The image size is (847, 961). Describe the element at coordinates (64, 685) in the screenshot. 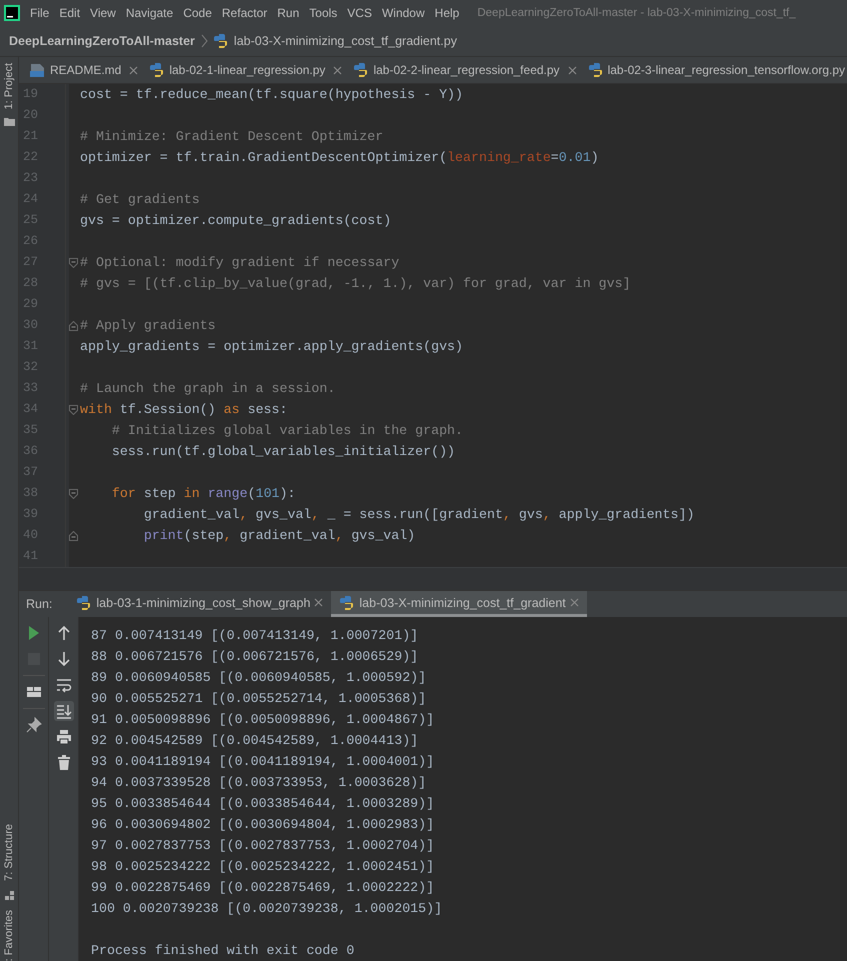

I see `soft-wrap-icon` at that location.